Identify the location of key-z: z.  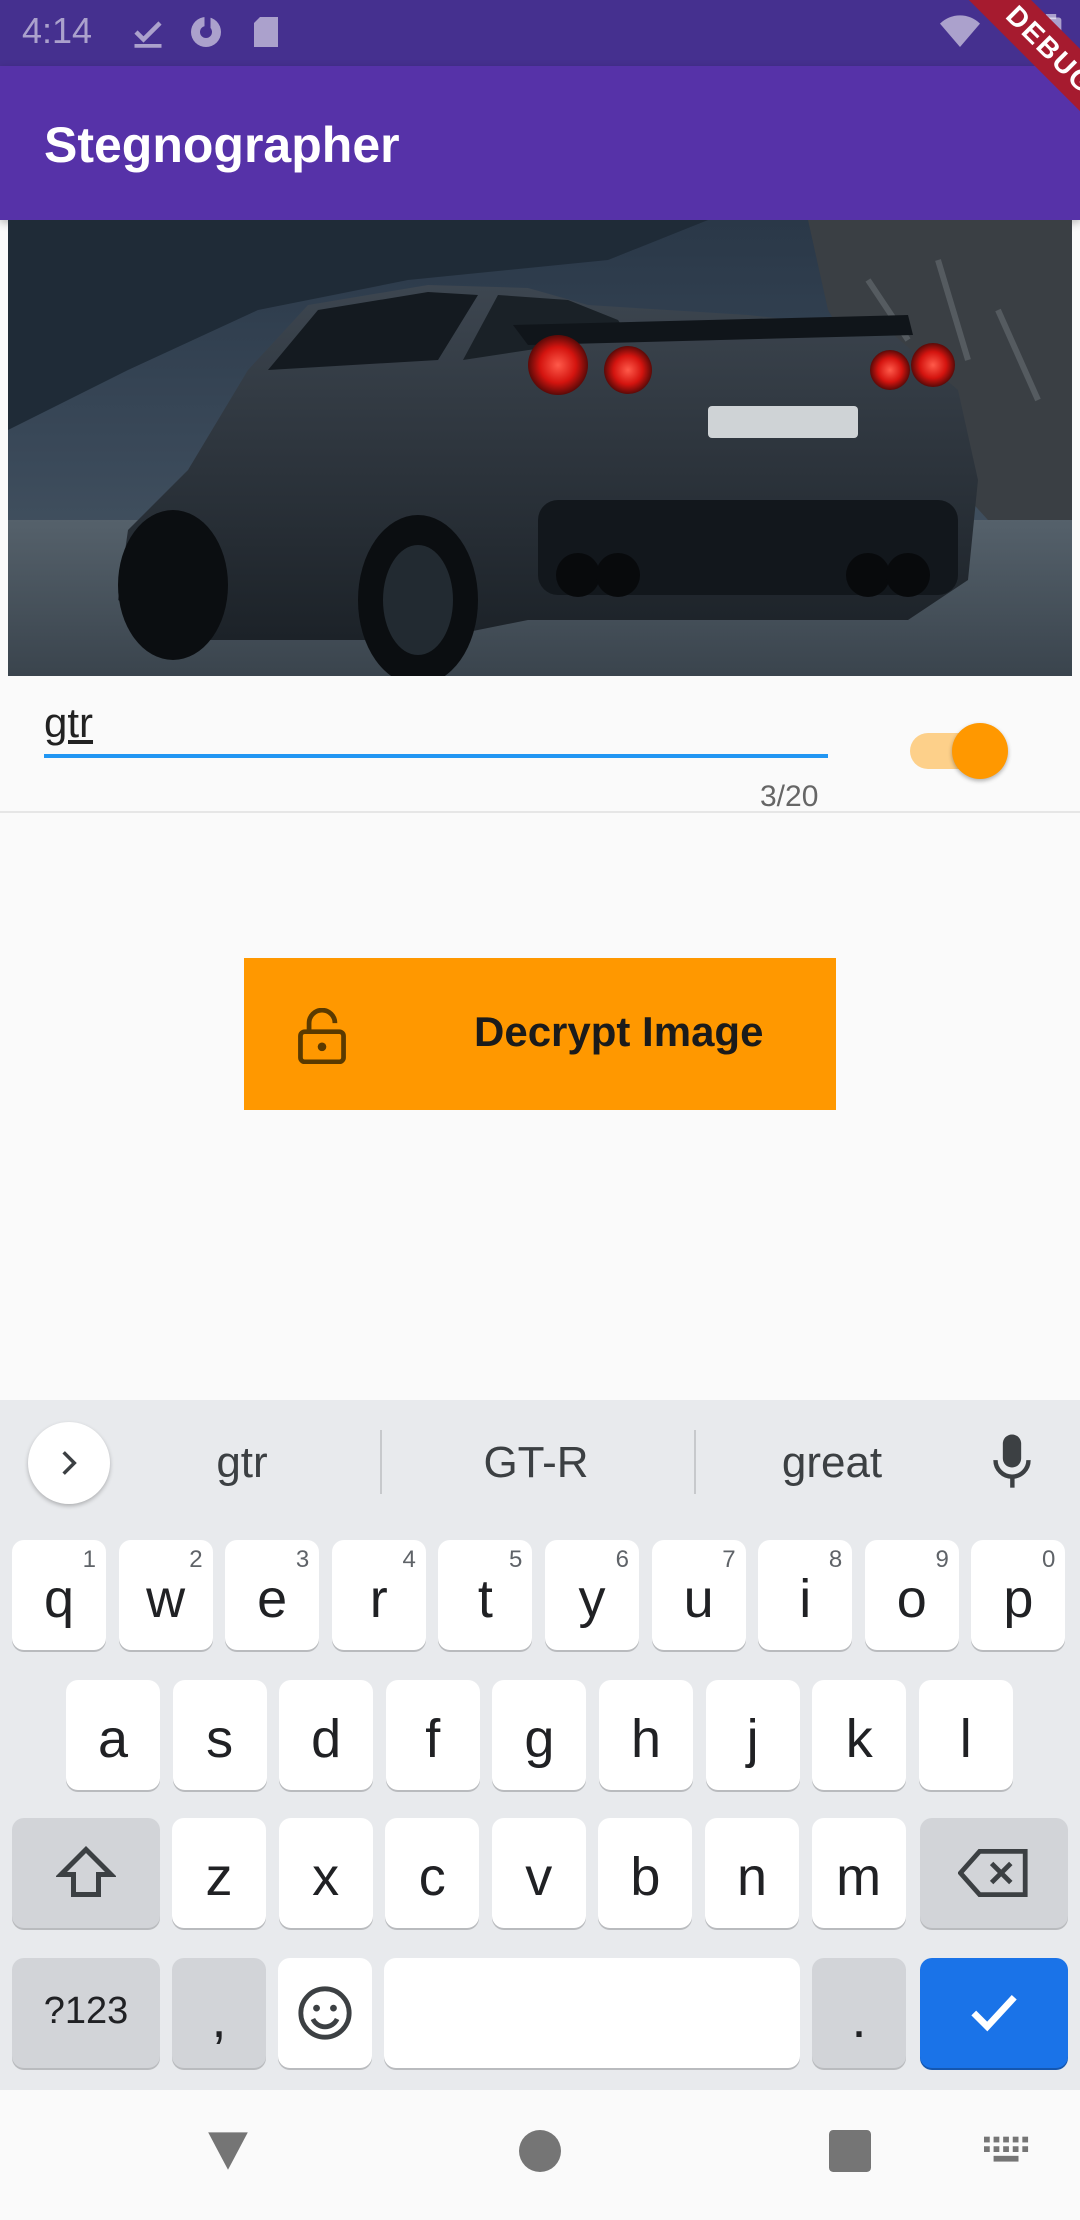
(219, 1873).